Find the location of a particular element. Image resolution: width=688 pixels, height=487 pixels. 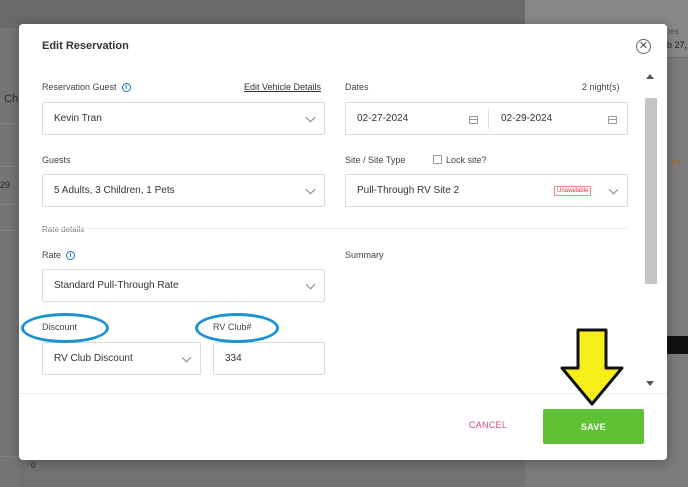

reservation-guest-select: Kevin Tran is located at coordinates (183, 118).